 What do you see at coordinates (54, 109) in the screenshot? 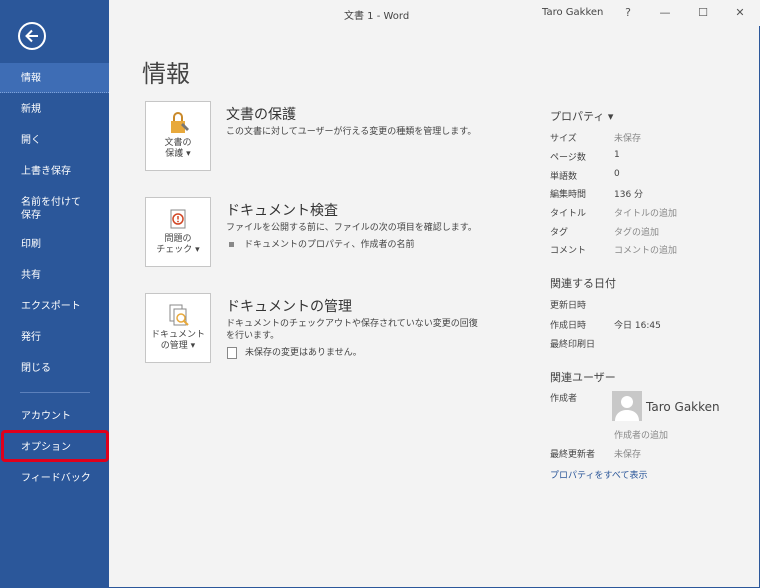
I see `sidebar-item-new: 新規` at bounding box center [54, 109].